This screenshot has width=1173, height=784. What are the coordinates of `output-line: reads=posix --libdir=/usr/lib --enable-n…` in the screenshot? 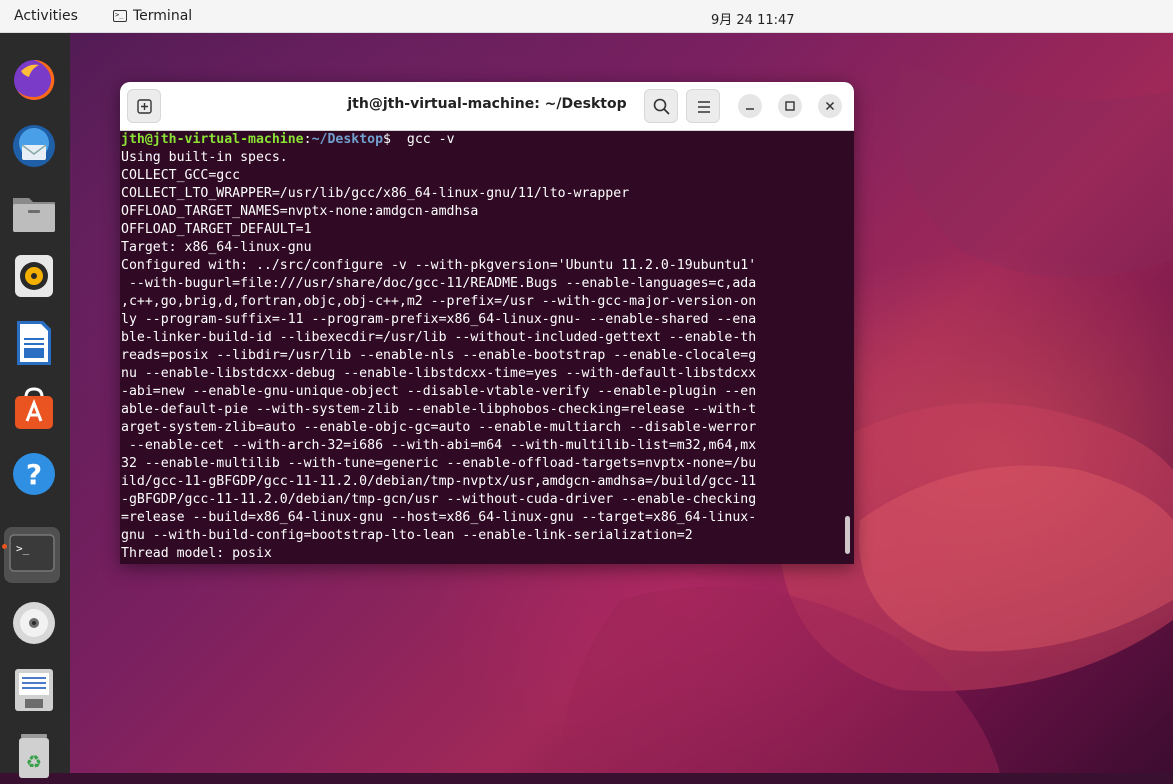 It's located at (439, 355).